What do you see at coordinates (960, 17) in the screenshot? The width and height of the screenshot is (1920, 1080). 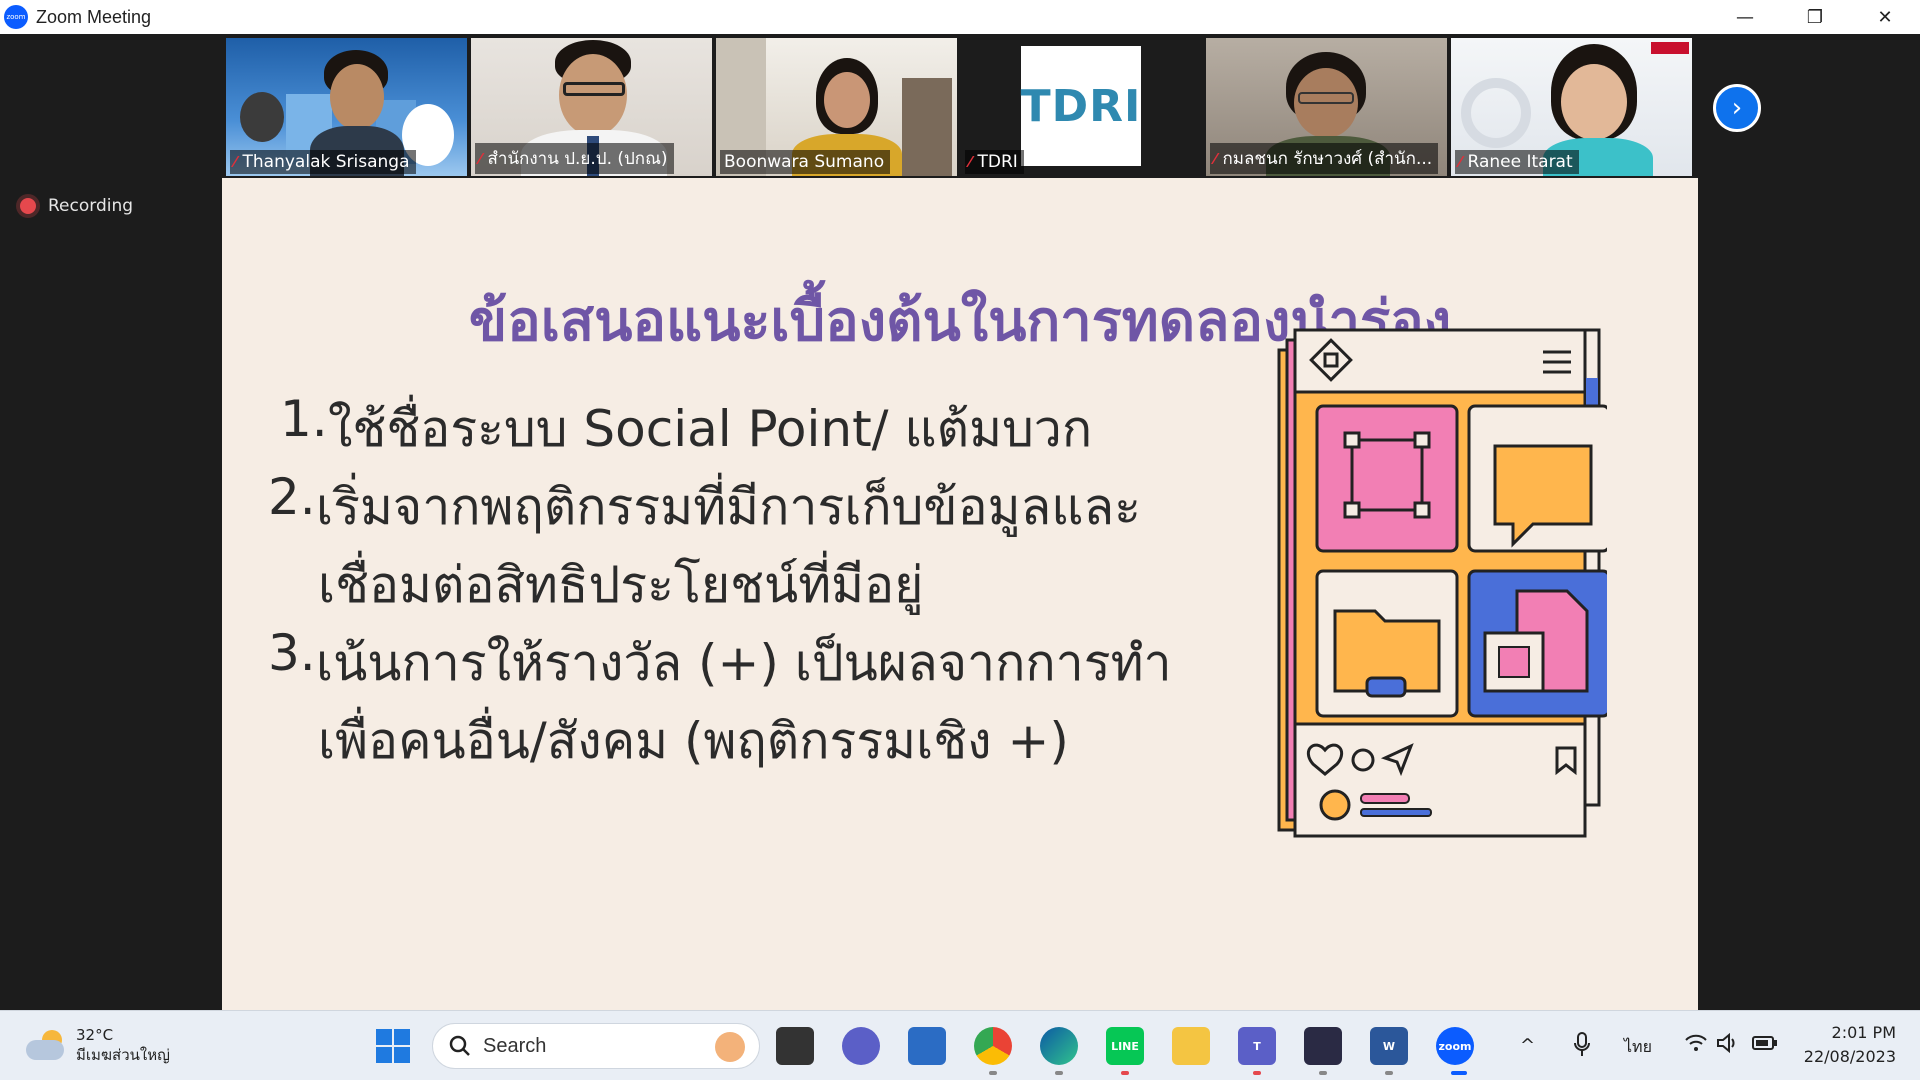 I see `title-bar: zoom Zoom Meeting — ❐ ✕` at bounding box center [960, 17].